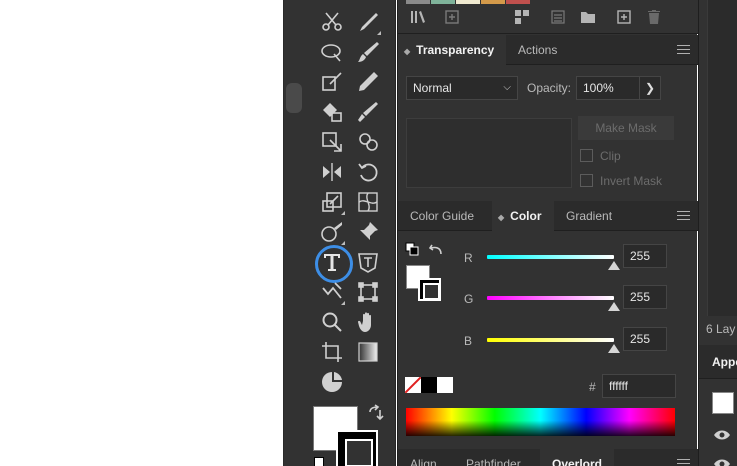  I want to click on paintbrush-icon, so click(368, 52).